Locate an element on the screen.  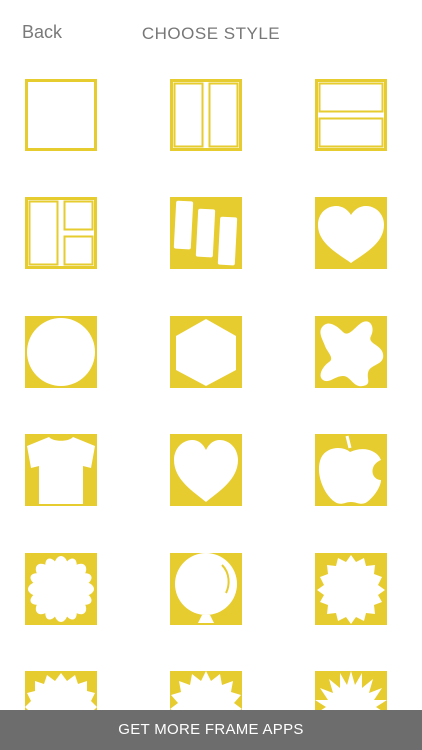
style-two-vertical-frames is located at coordinates (206, 115).